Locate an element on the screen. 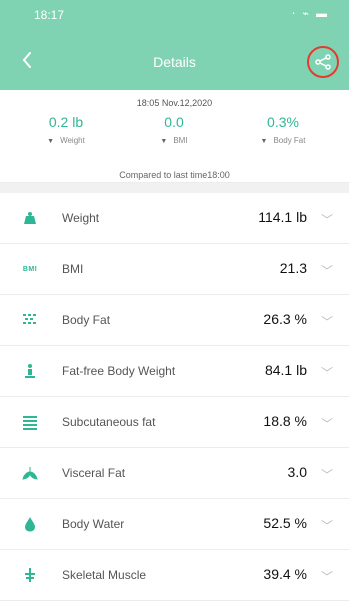 This screenshot has width=349, height=611. list-item-label: Skeletal Muscle is located at coordinates (104, 575).